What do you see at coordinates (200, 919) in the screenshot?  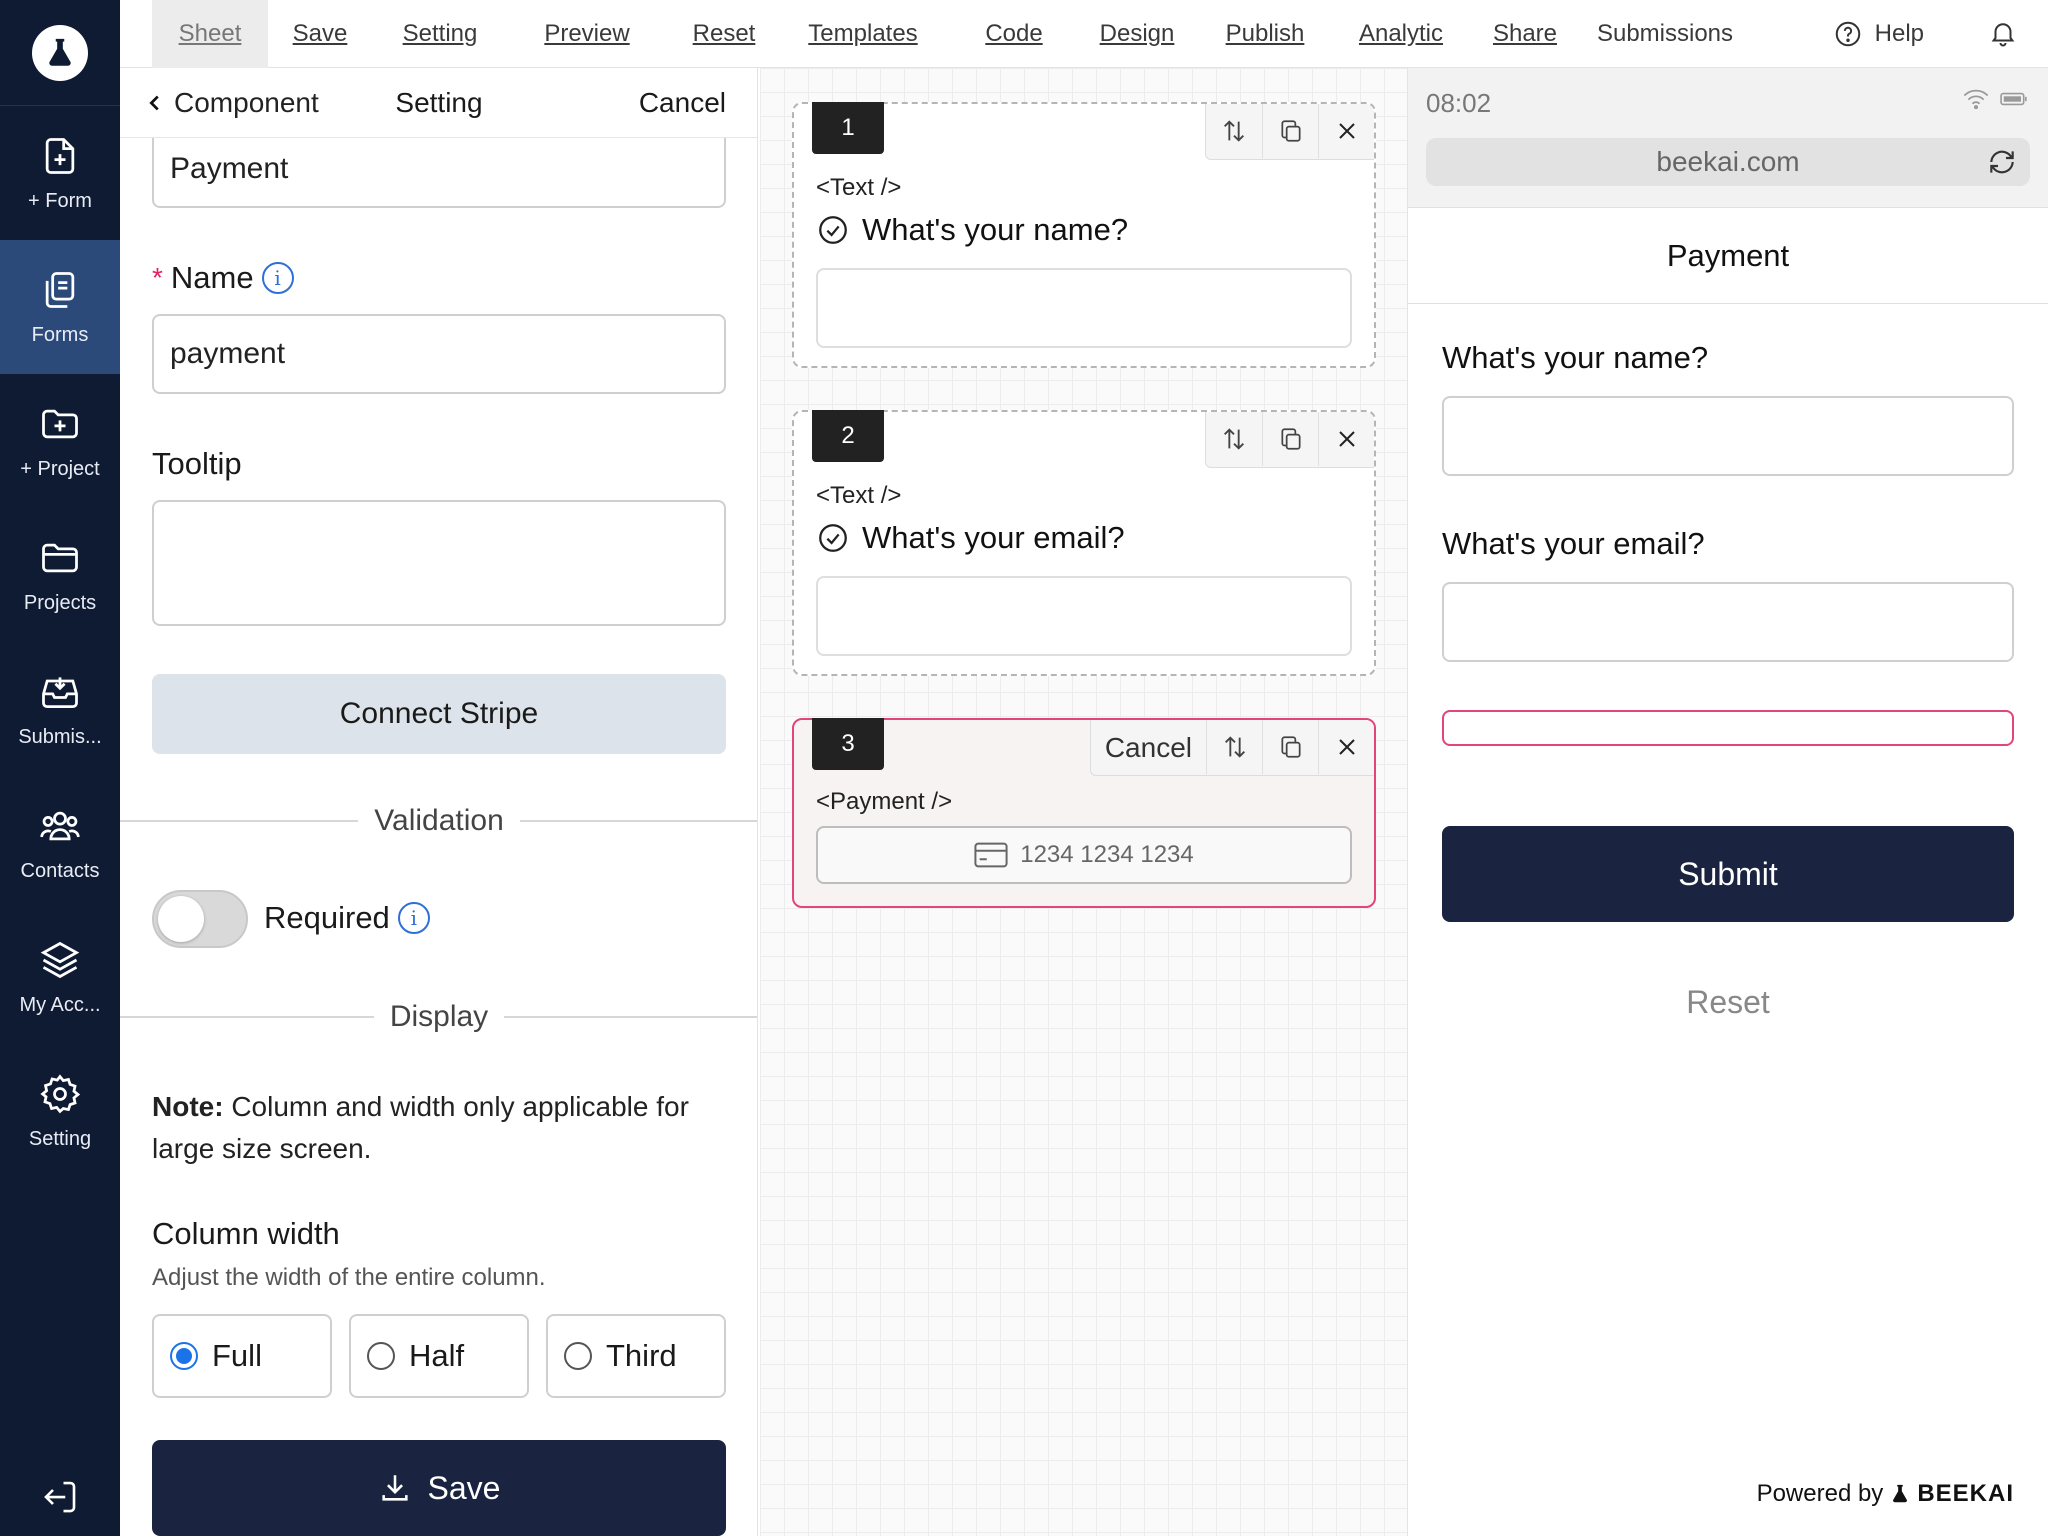 I see `required-toggle` at bounding box center [200, 919].